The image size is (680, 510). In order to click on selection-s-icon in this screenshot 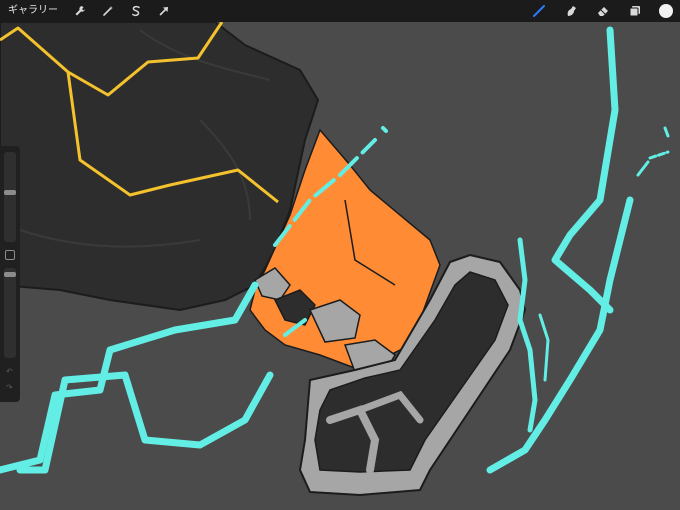, I will do `click(136, 11)`.